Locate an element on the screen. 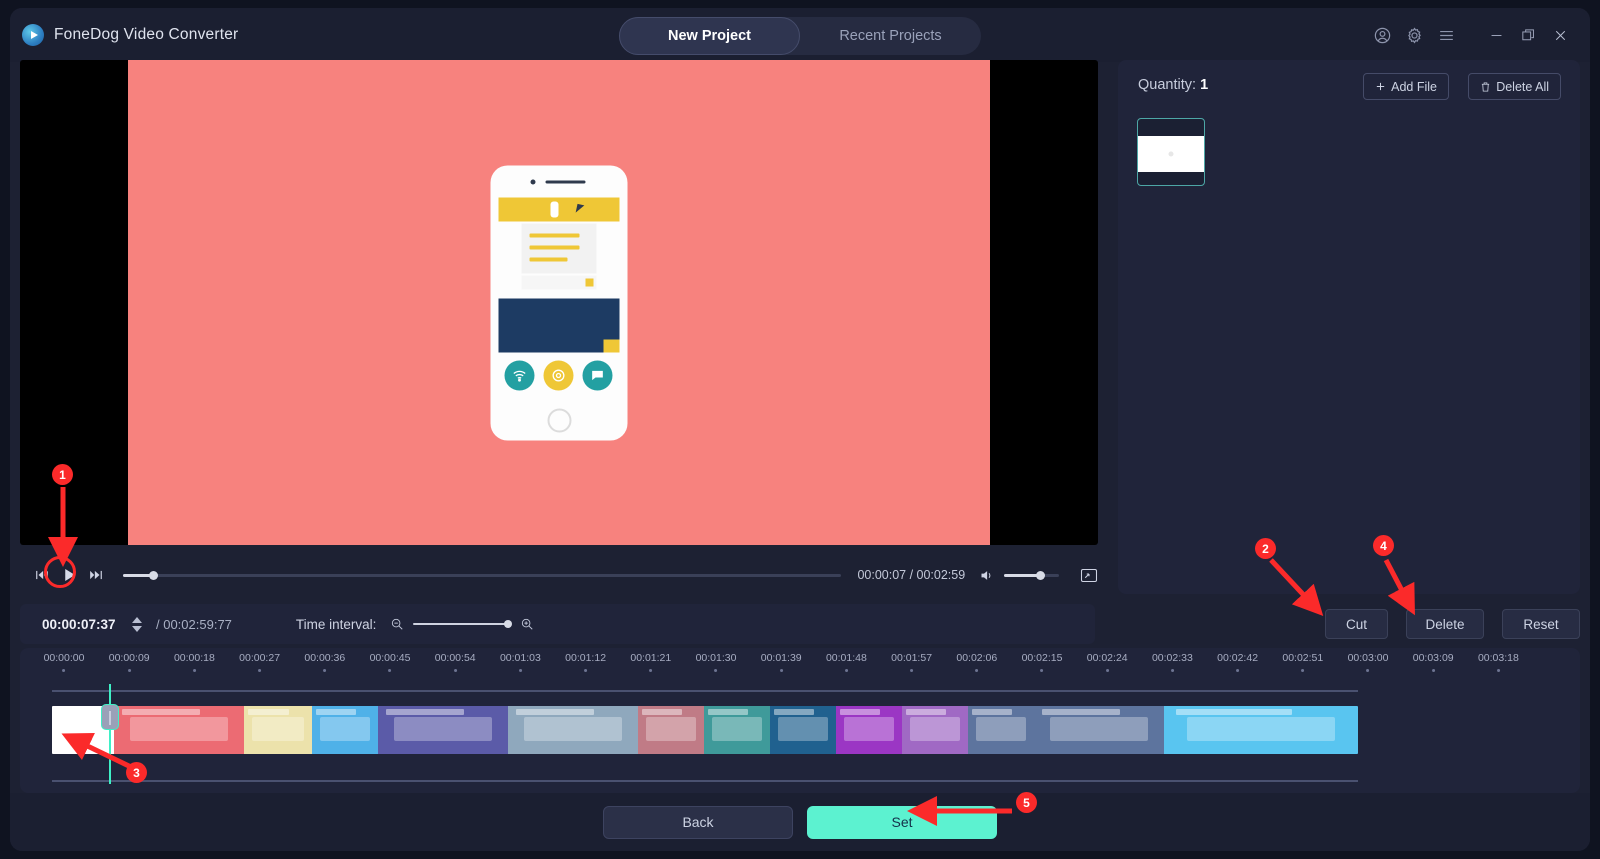 The image size is (1600, 859). app-brand: FoneDog Video Converter is located at coordinates (130, 35).